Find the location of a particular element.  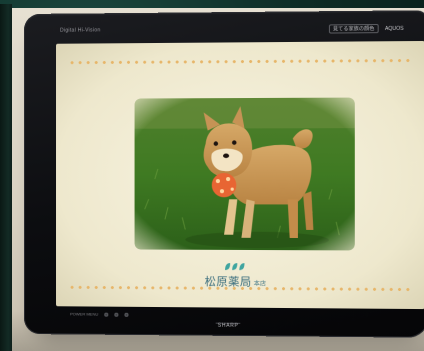

pharmacy-name: 松原薬局 is located at coordinates (228, 282).